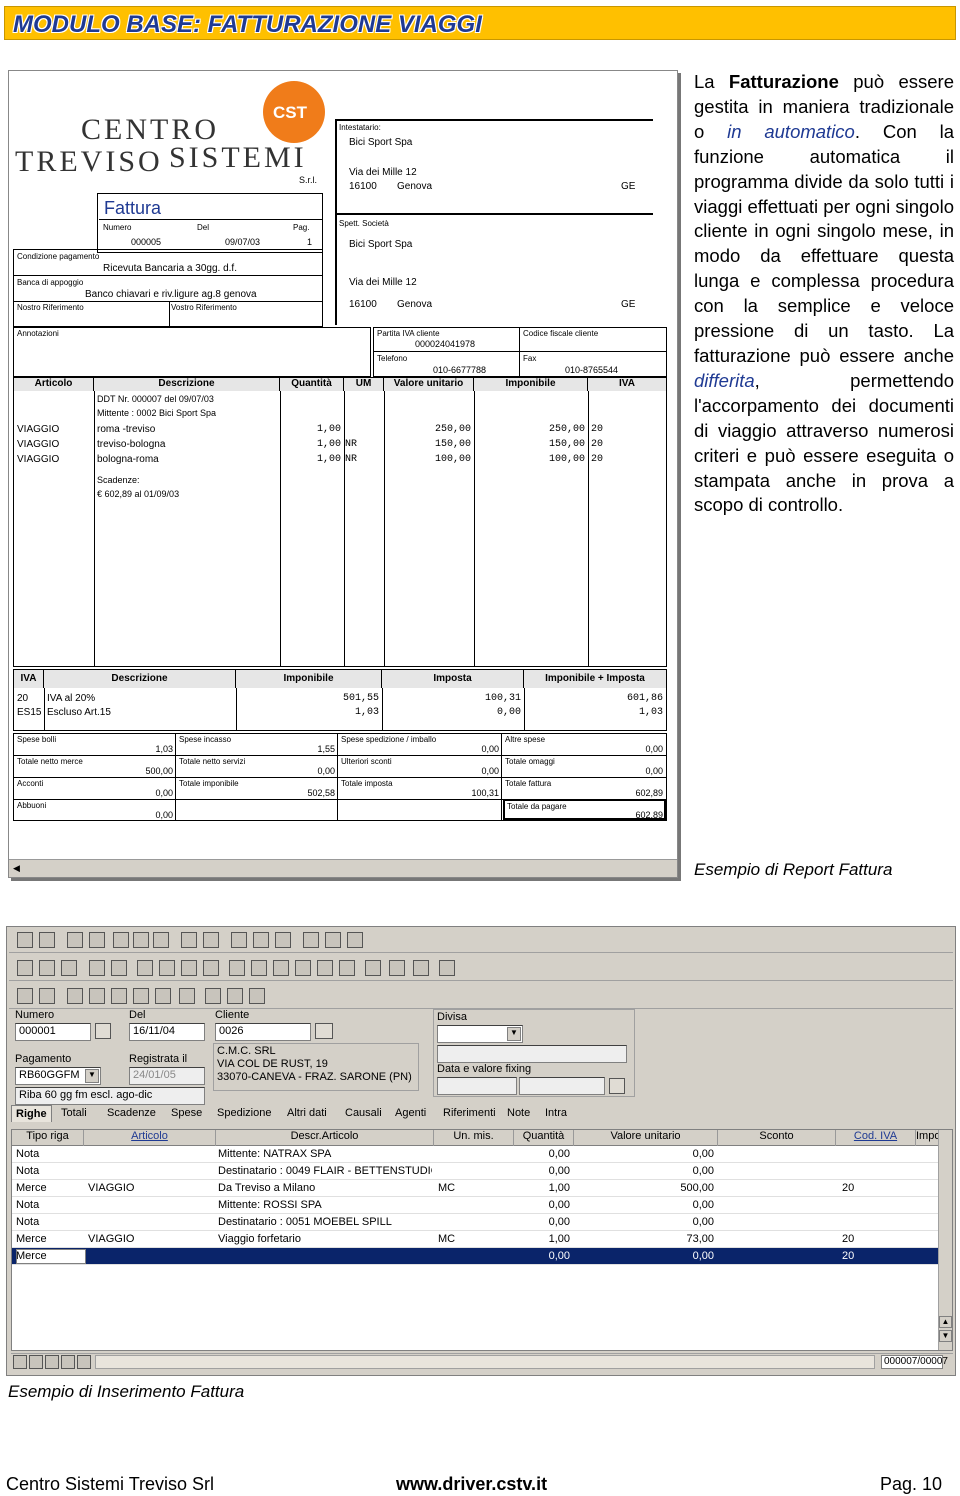 Image resolution: width=960 pixels, height=1496 pixels. What do you see at coordinates (544, 1138) in the screenshot?
I see `col-quantita: Quantità` at bounding box center [544, 1138].